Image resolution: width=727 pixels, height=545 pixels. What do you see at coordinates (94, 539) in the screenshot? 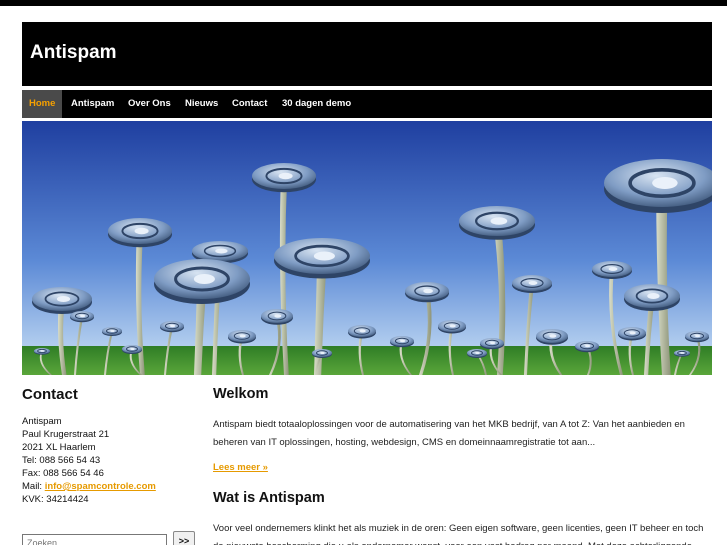
I see `search-input` at bounding box center [94, 539].